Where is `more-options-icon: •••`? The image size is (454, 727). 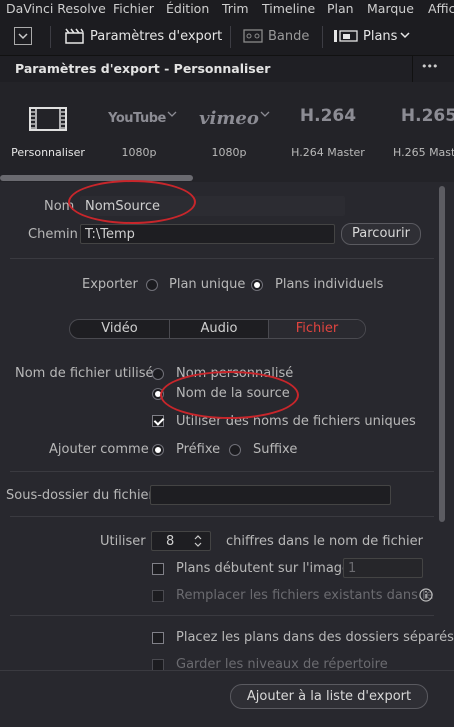 more-options-icon: ••• is located at coordinates (429, 66).